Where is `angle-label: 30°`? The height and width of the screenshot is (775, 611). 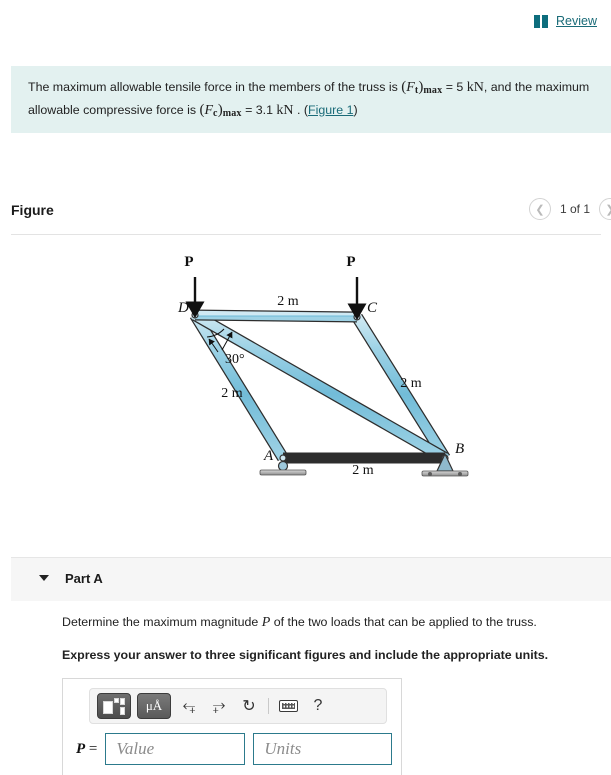
angle-label: 30° is located at coordinates (235, 359).